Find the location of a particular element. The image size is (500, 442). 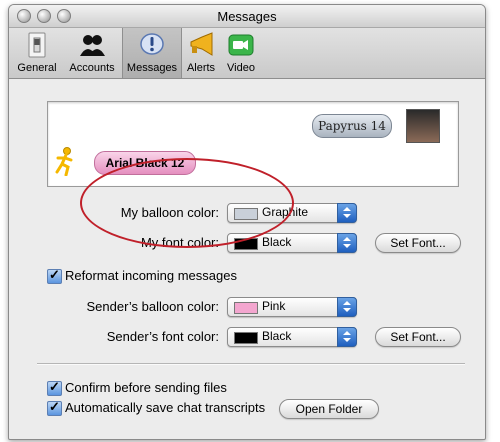

sender-balloon-color-label: Sender’s balloon color: is located at coordinates (153, 306).